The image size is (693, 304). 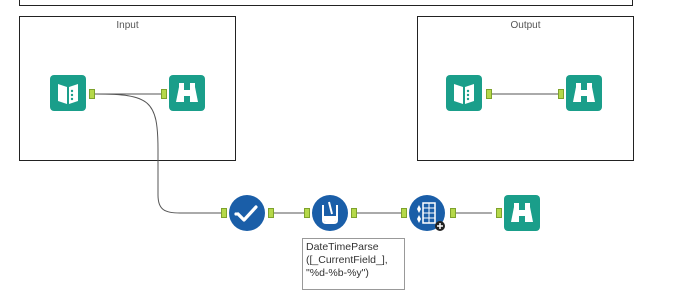 I want to click on checkmark-icon, so click(x=247, y=213).